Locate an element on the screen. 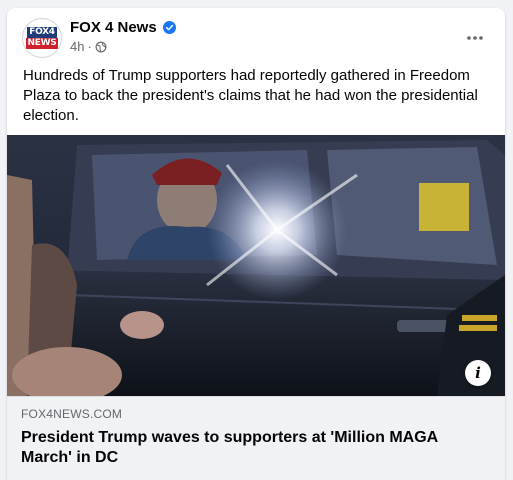 Image resolution: width=513 pixels, height=480 pixels. post-header: FOX4 NEWS FOX 4 News 4h · is located at coordinates (256, 36).